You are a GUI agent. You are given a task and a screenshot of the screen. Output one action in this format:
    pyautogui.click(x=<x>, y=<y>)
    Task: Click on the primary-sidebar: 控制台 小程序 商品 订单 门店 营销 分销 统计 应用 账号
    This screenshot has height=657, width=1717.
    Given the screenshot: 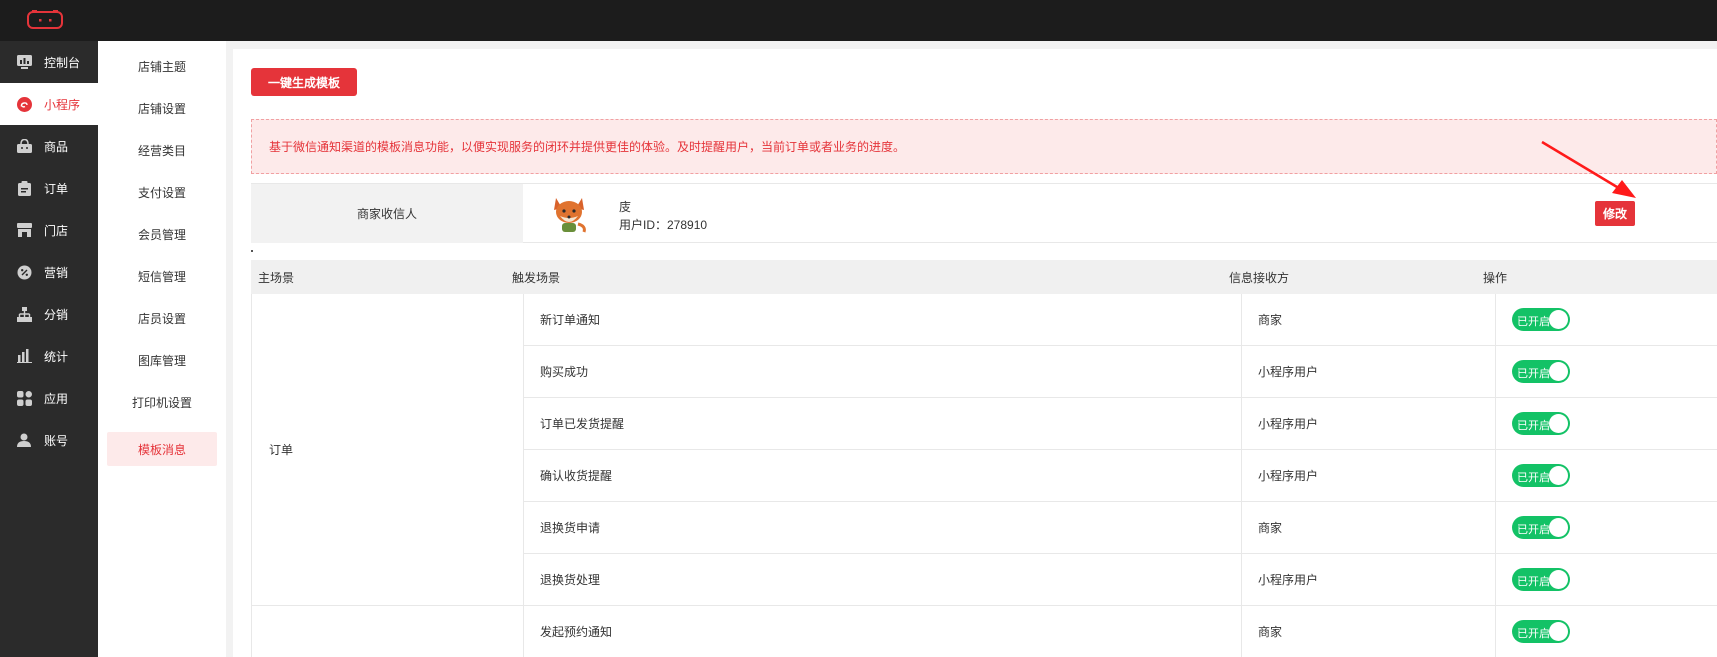 What is the action you would take?
    pyautogui.click(x=49, y=349)
    